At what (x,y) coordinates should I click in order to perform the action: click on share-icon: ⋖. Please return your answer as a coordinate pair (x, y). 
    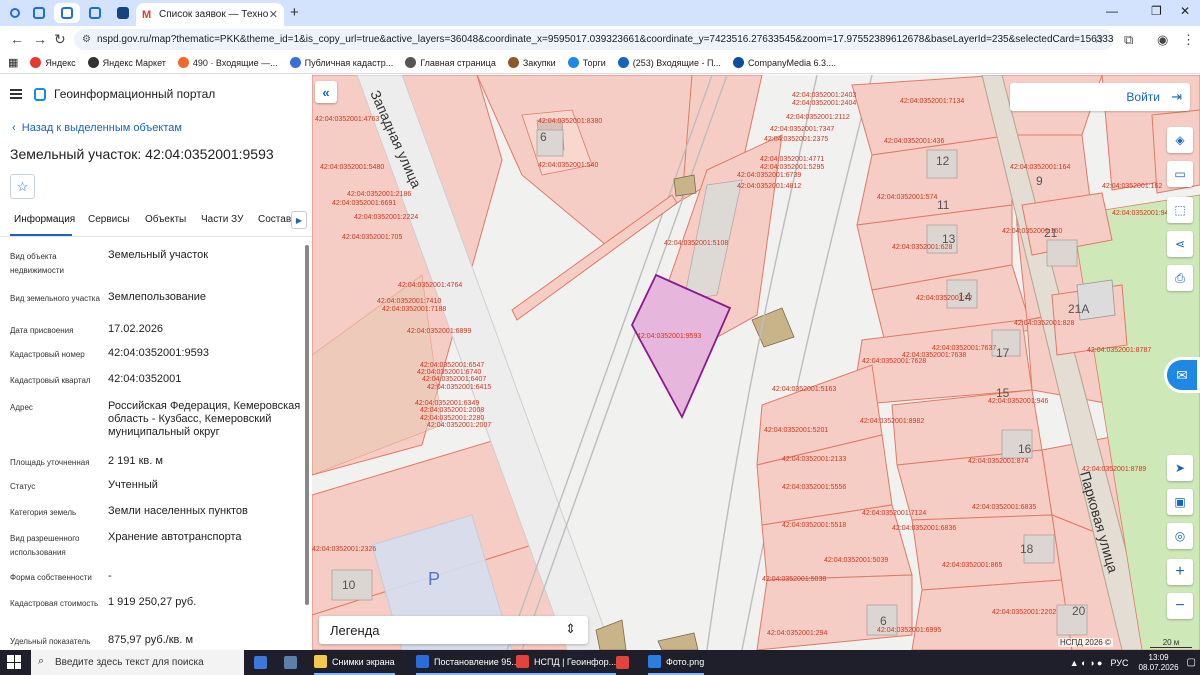
    Looking at the image, I should click on (1180, 244).